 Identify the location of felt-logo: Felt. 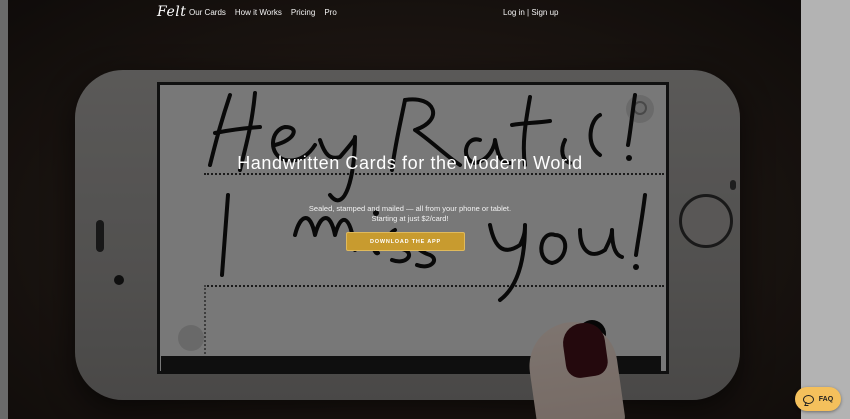
(171, 12).